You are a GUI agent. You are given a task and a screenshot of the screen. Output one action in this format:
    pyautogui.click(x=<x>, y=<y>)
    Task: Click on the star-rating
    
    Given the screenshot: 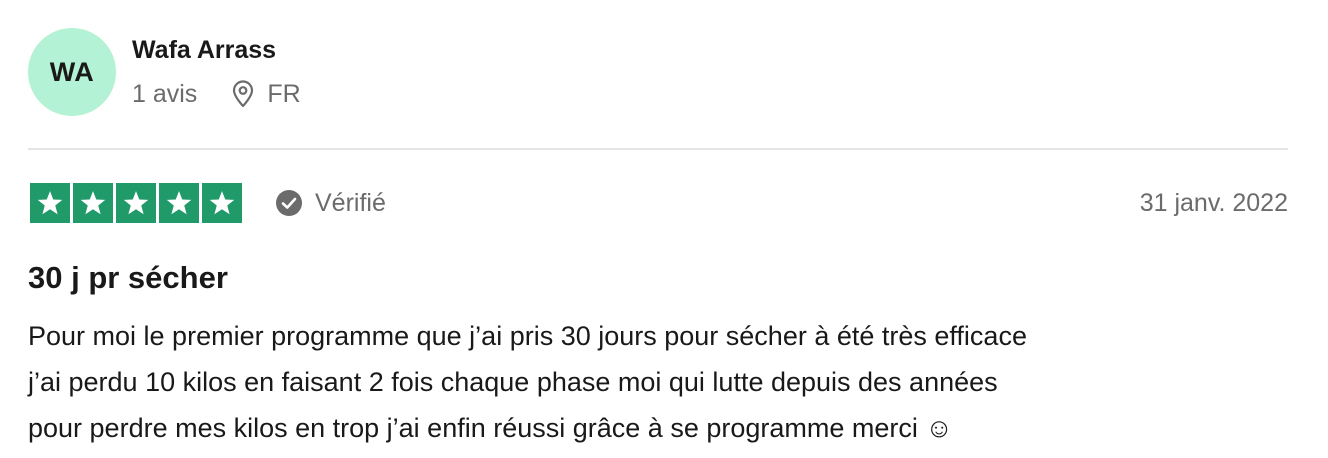 What is the action you would take?
    pyautogui.click(x=136, y=203)
    